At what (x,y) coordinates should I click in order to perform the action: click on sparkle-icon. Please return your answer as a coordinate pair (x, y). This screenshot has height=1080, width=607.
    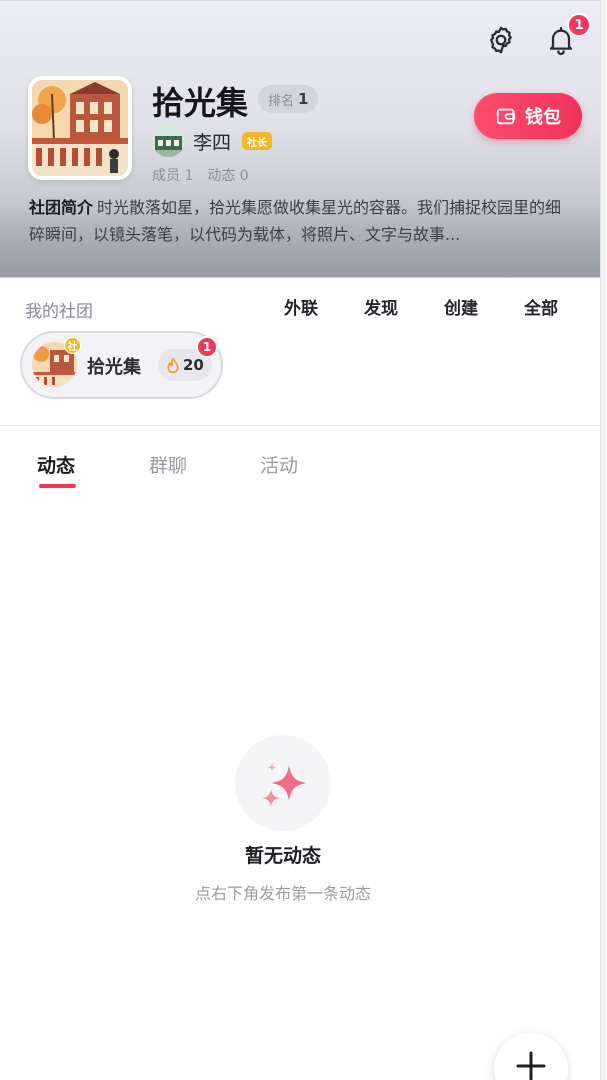
    Looking at the image, I should click on (284, 785).